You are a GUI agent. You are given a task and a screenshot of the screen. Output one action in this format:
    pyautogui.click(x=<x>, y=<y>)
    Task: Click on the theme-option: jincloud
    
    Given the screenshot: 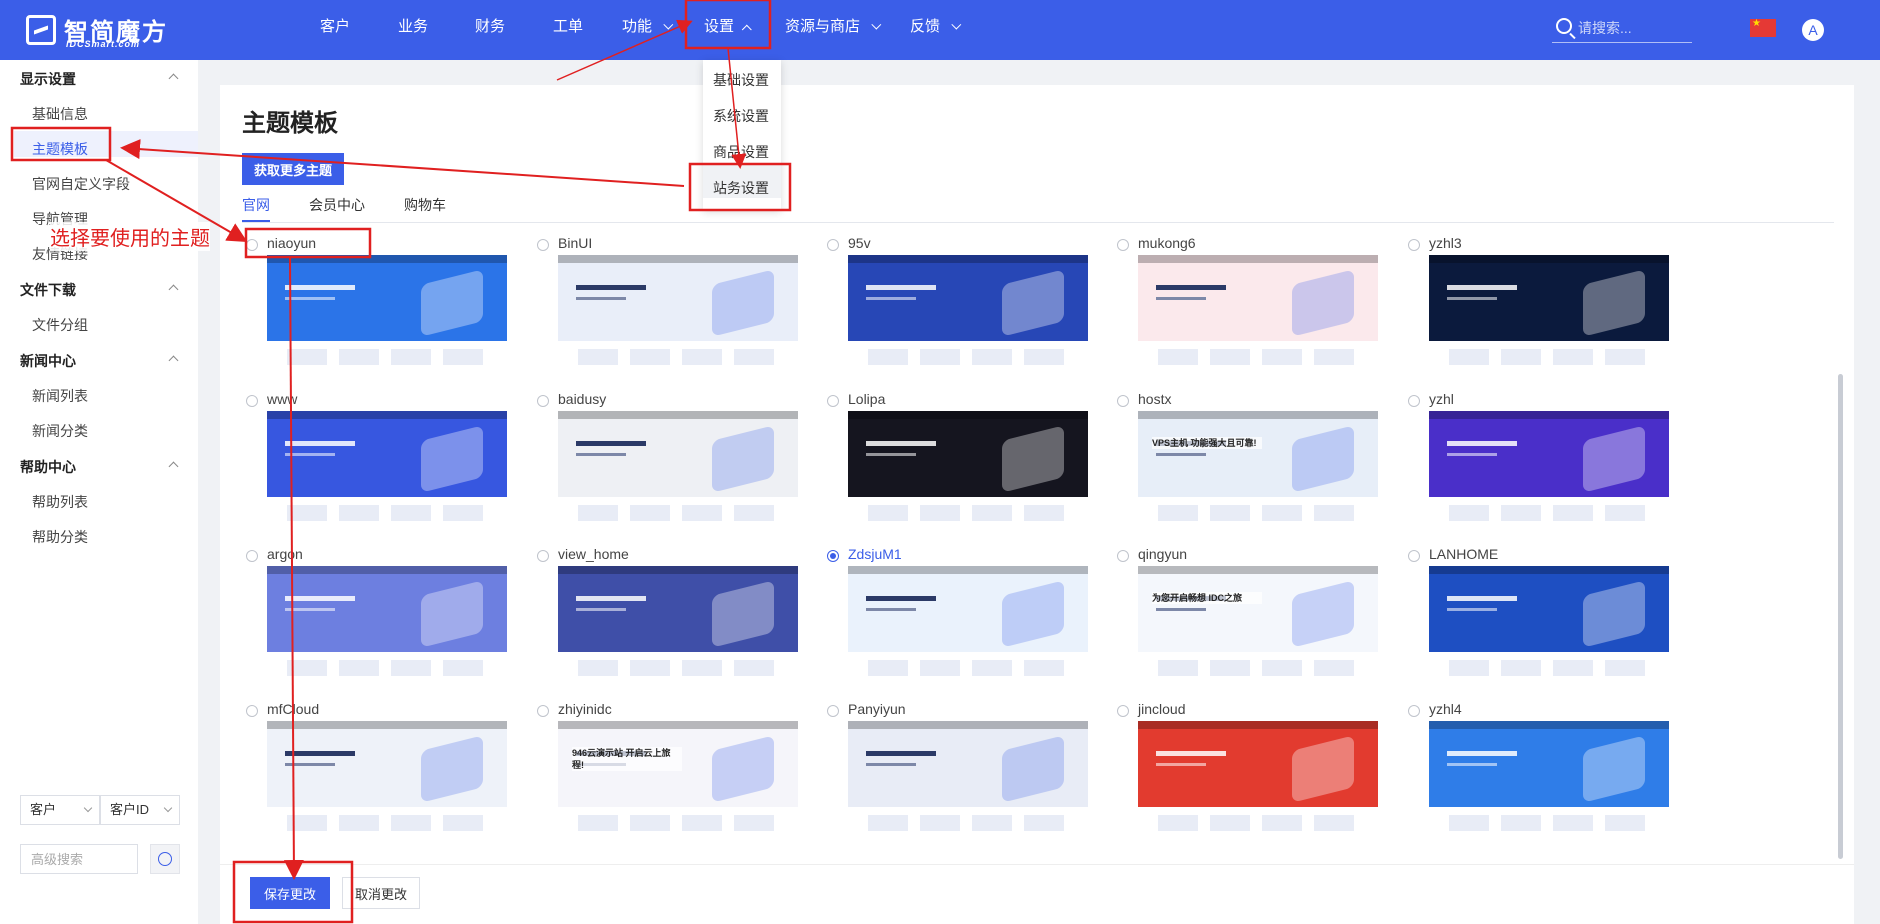 What is the action you would take?
    pyautogui.click(x=1252, y=776)
    